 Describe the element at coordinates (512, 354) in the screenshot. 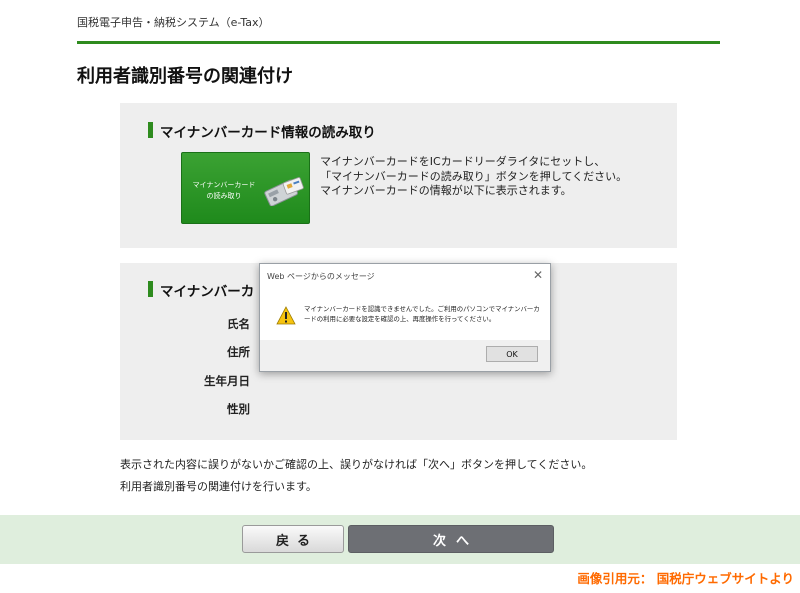

I see `ok-button: OK` at that location.